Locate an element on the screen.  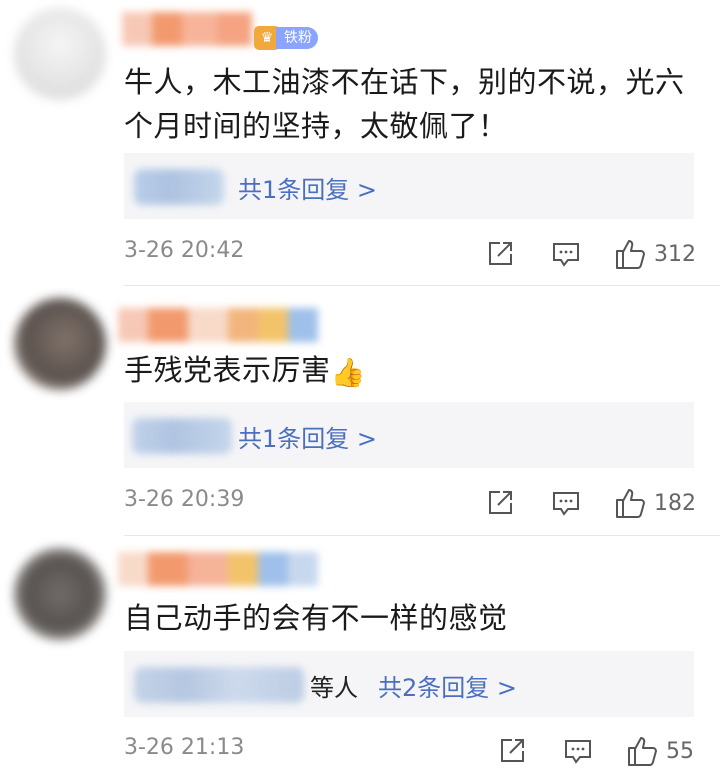
like-count: 55 is located at coordinates (680, 751).